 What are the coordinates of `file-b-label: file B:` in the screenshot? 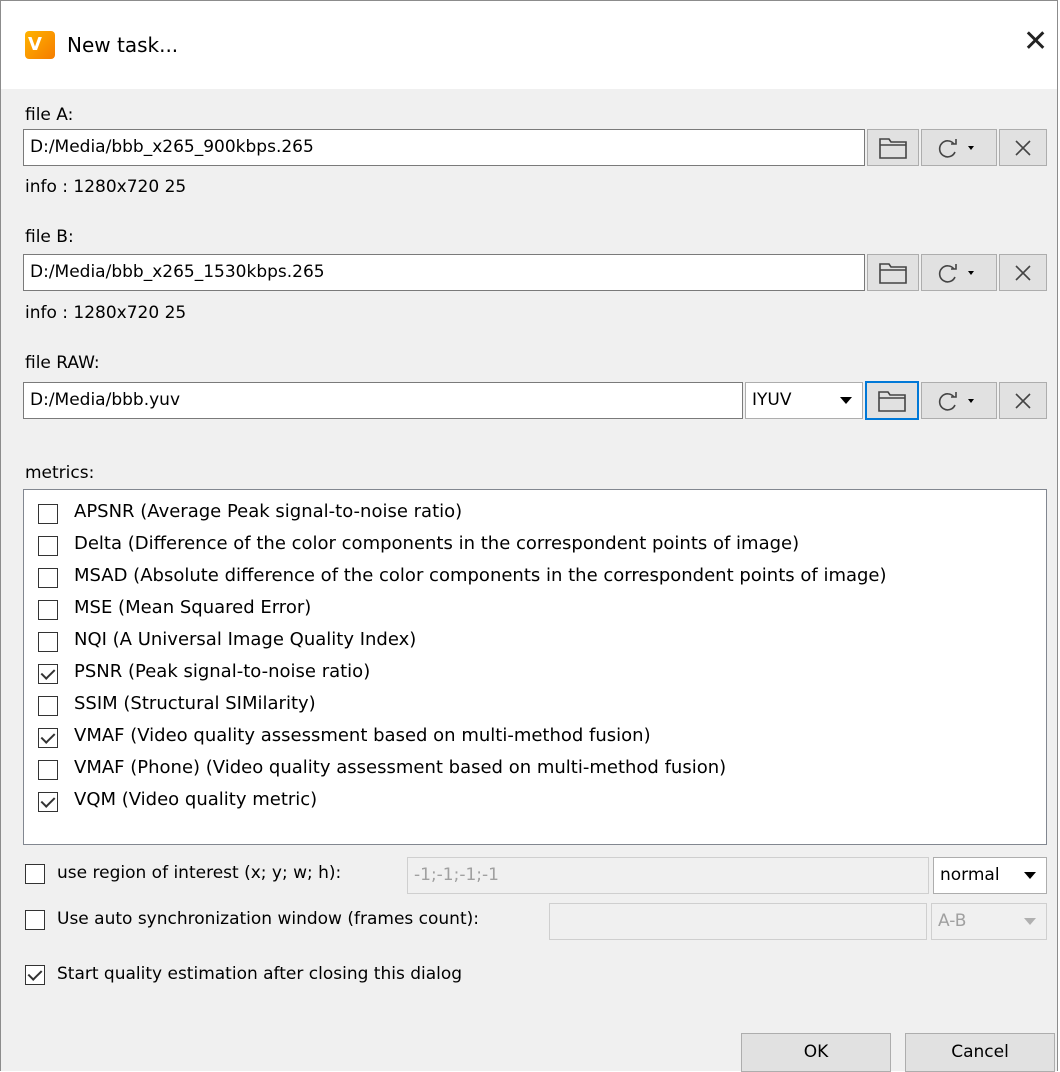 It's located at (49, 237).